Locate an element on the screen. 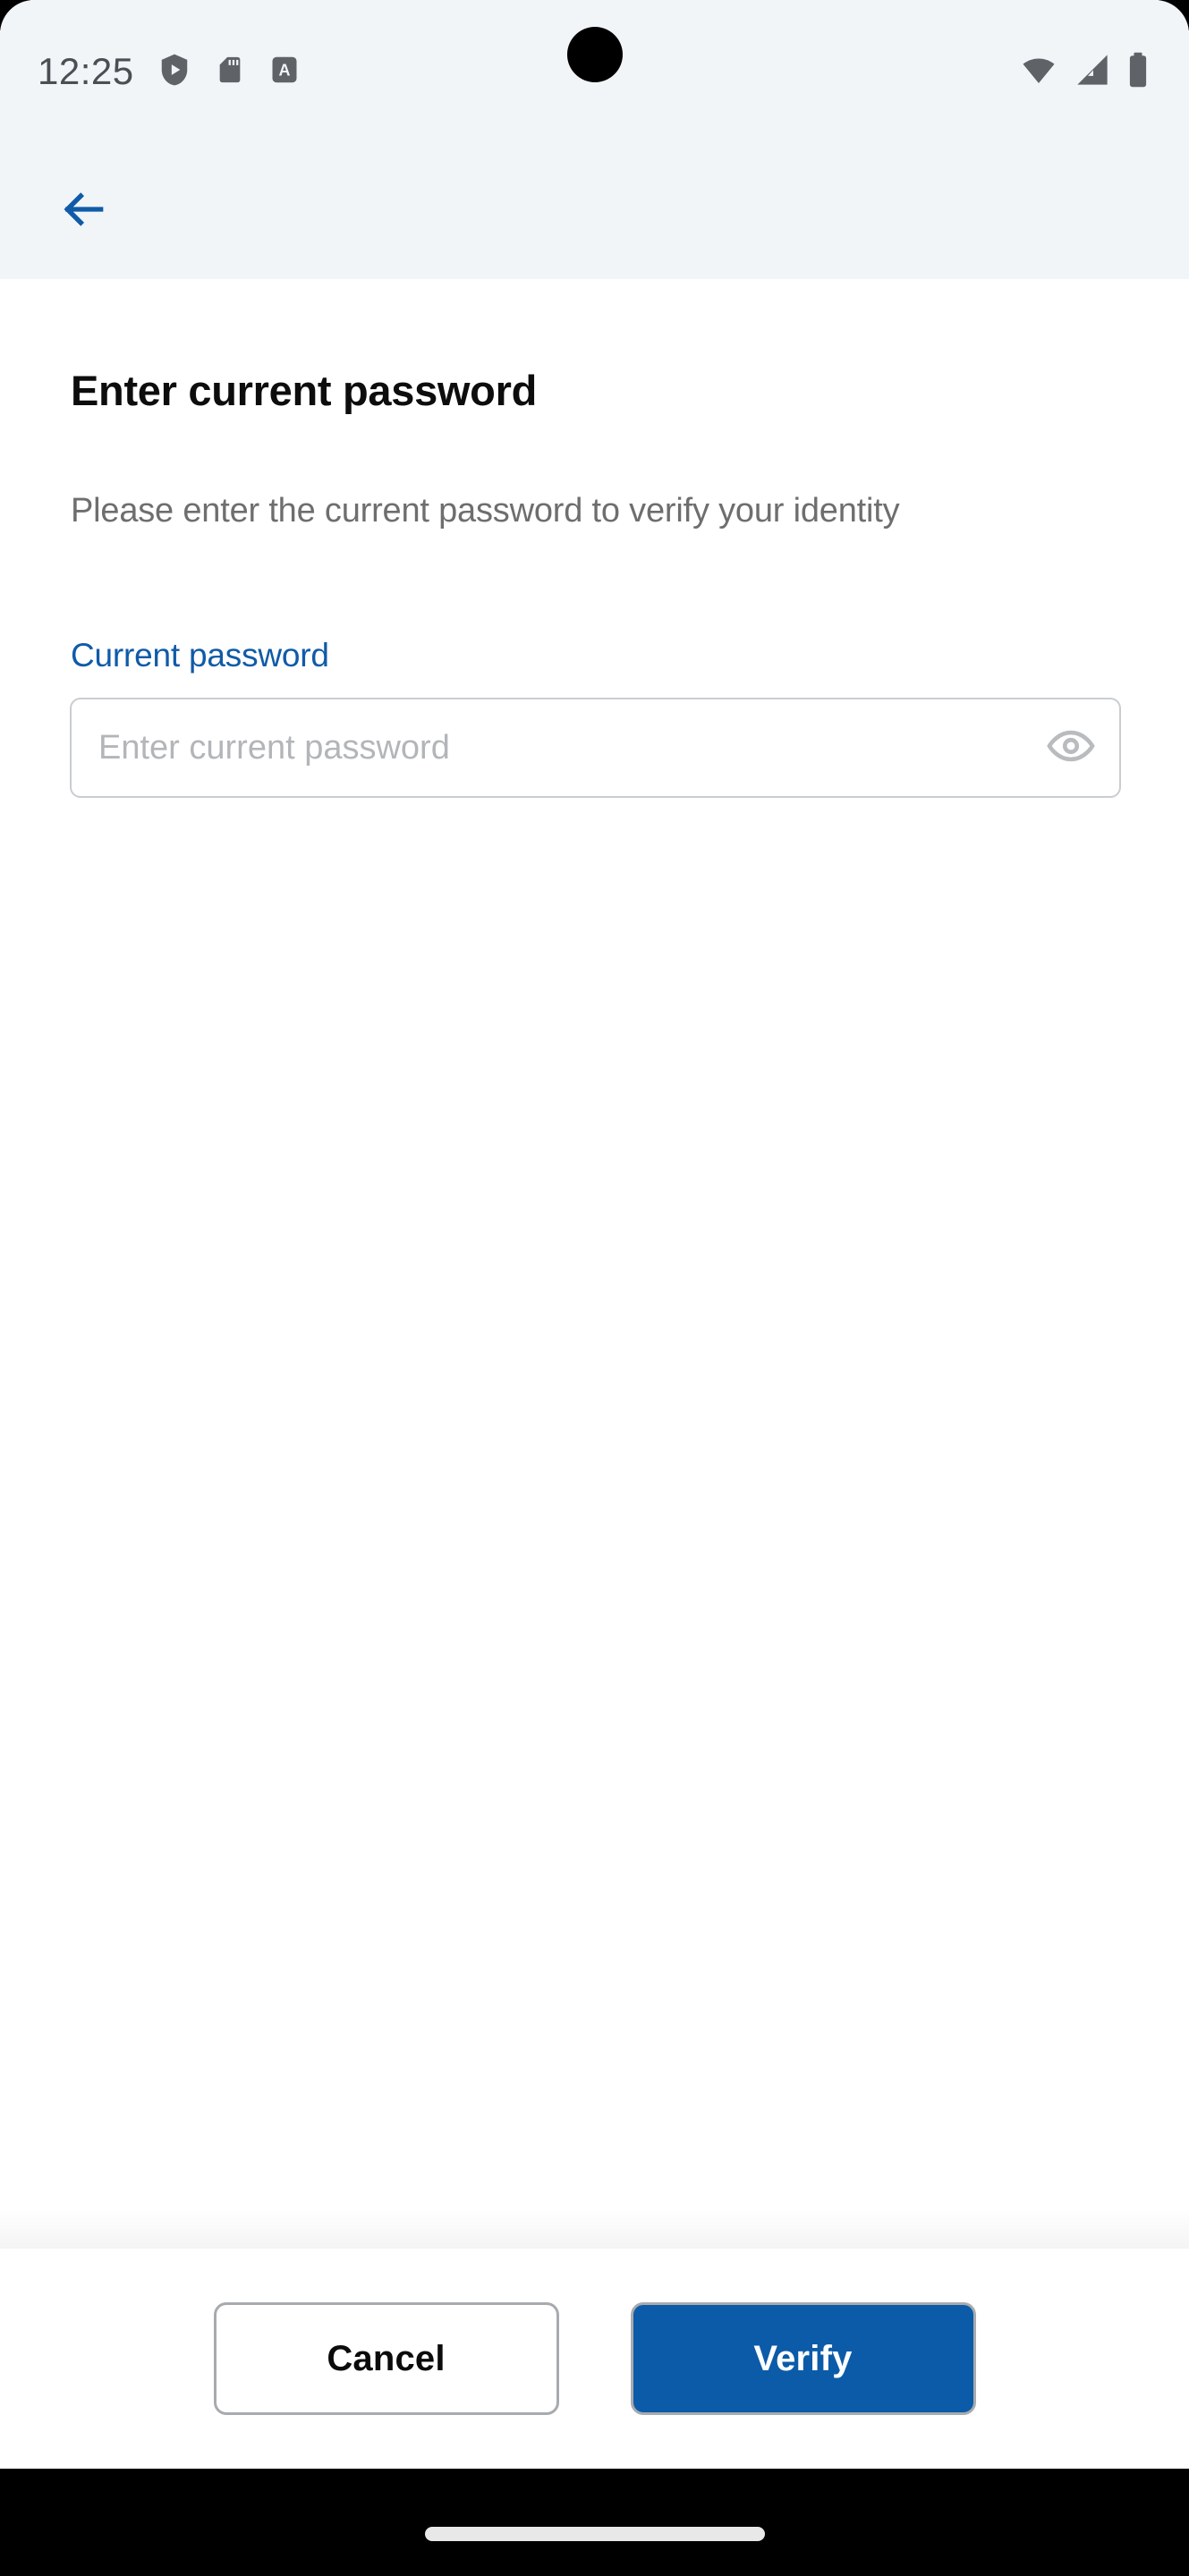  camera-cutout is located at coordinates (594, 54).